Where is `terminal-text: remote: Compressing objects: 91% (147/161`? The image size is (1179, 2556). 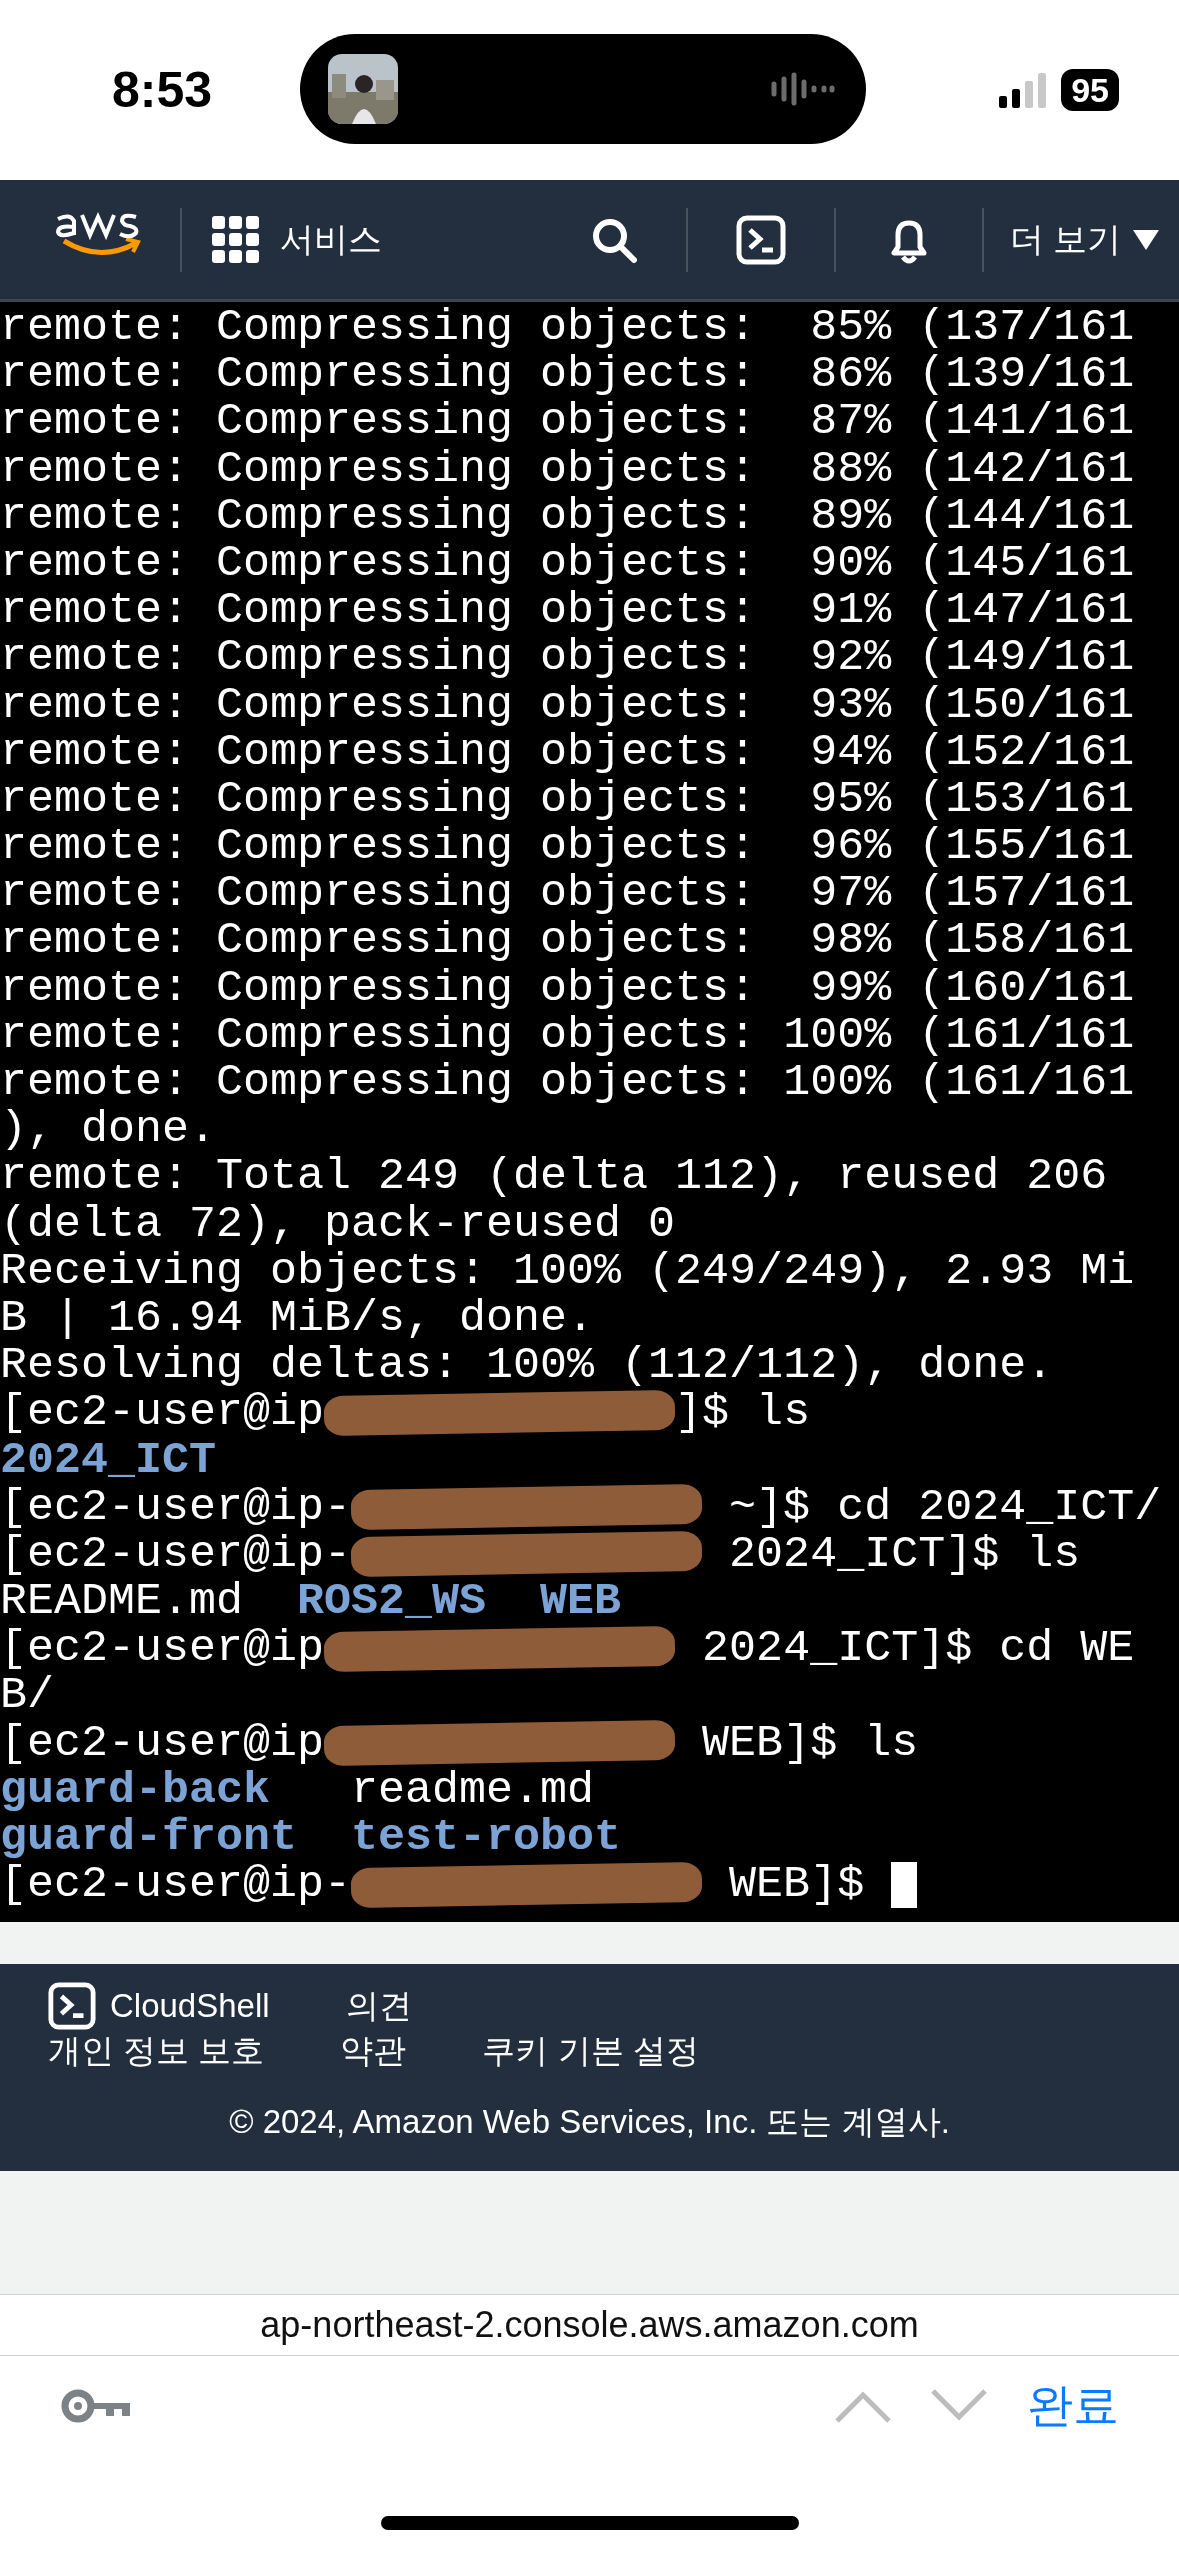 terminal-text: remote: Compressing objects: 91% (147/161 is located at coordinates (567, 611).